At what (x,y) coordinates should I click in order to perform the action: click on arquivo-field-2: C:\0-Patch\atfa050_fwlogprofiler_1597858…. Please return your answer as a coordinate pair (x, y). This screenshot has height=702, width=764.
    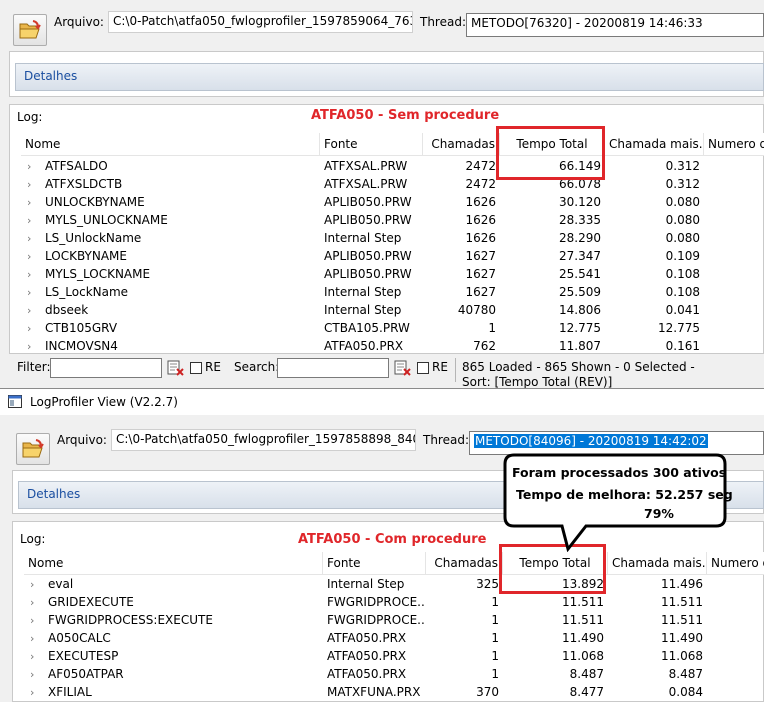
    Looking at the image, I should click on (263, 440).